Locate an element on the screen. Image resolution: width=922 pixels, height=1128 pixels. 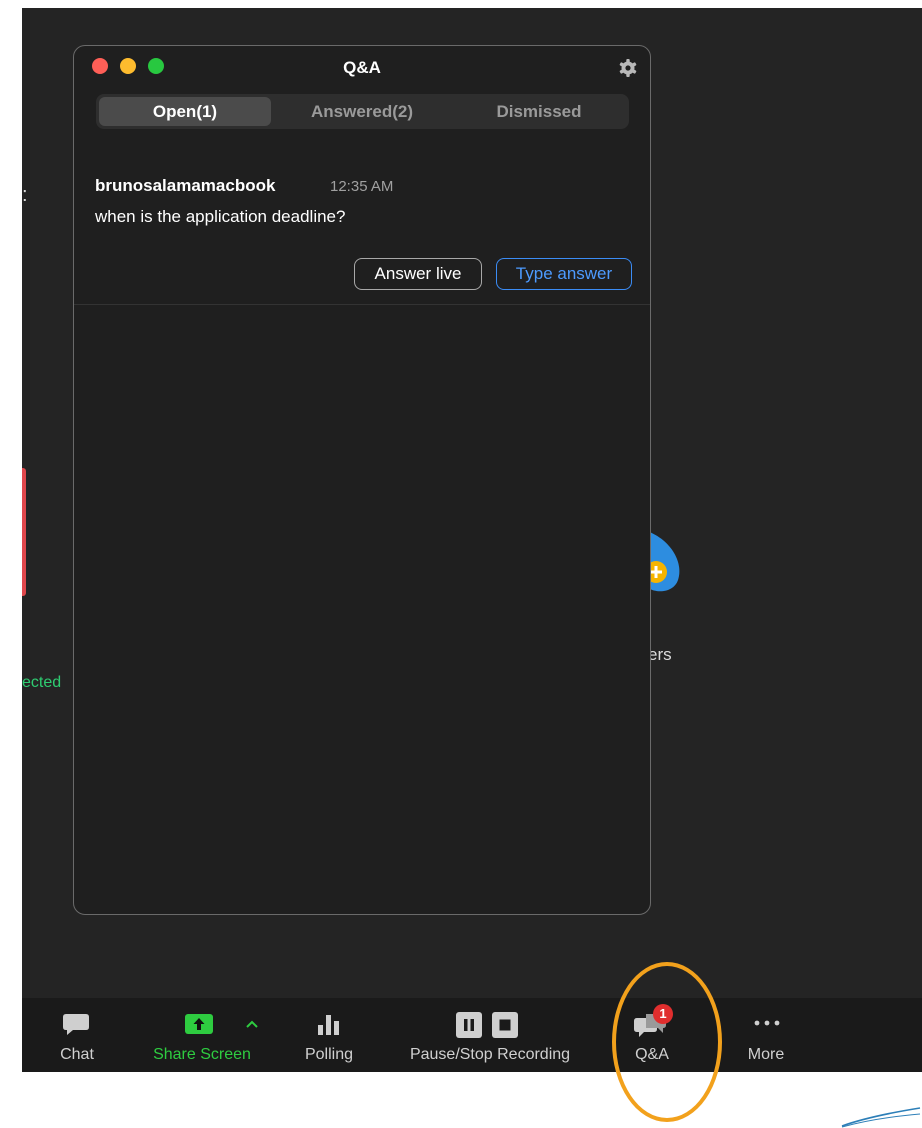
more-label: More is located at coordinates (766, 1054).